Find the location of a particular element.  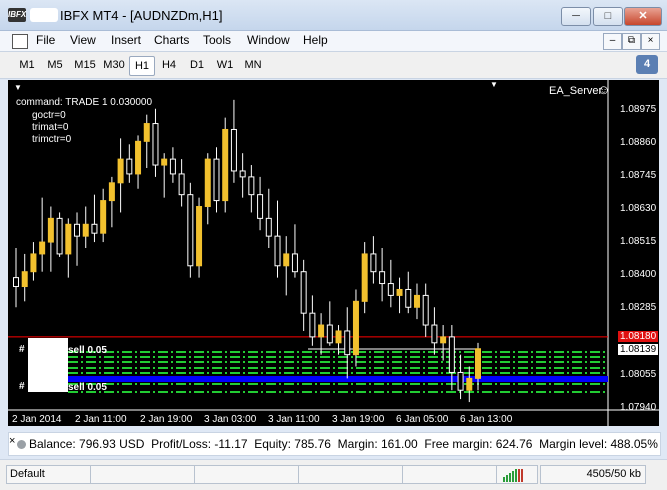

time-tick: 2 Jan 11:00 is located at coordinates (101, 419).